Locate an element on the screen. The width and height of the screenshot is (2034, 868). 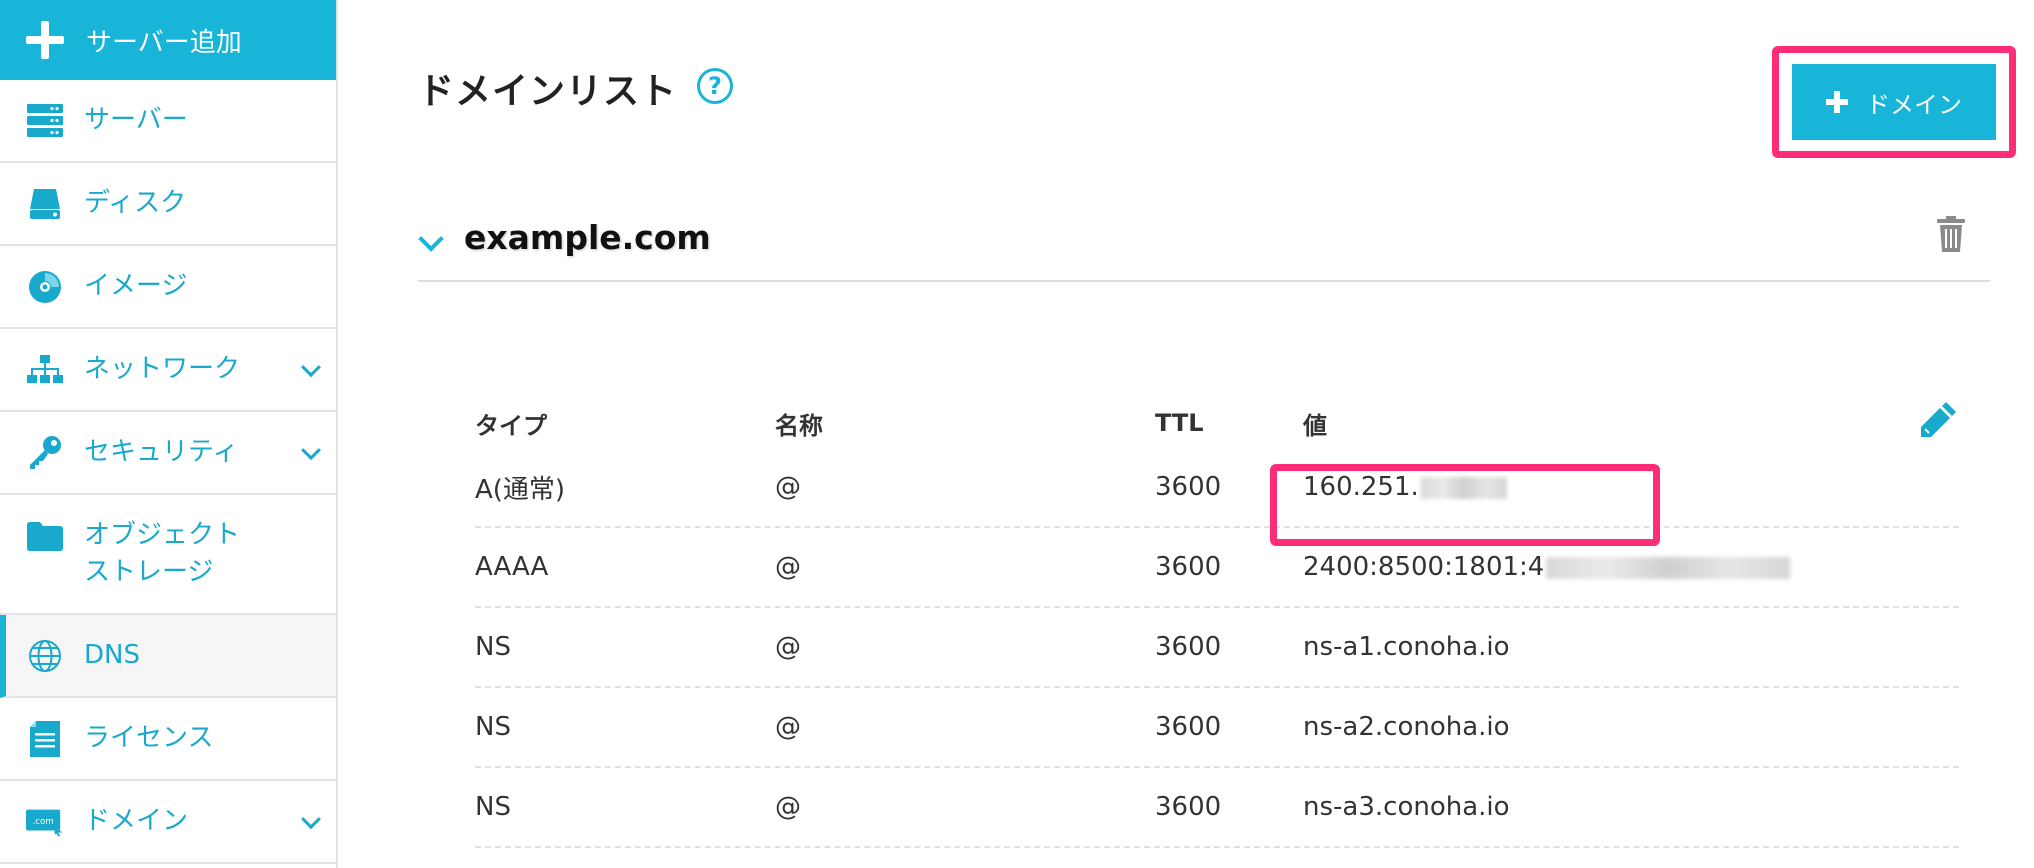
highlight-box is located at coordinates (1465, 505).